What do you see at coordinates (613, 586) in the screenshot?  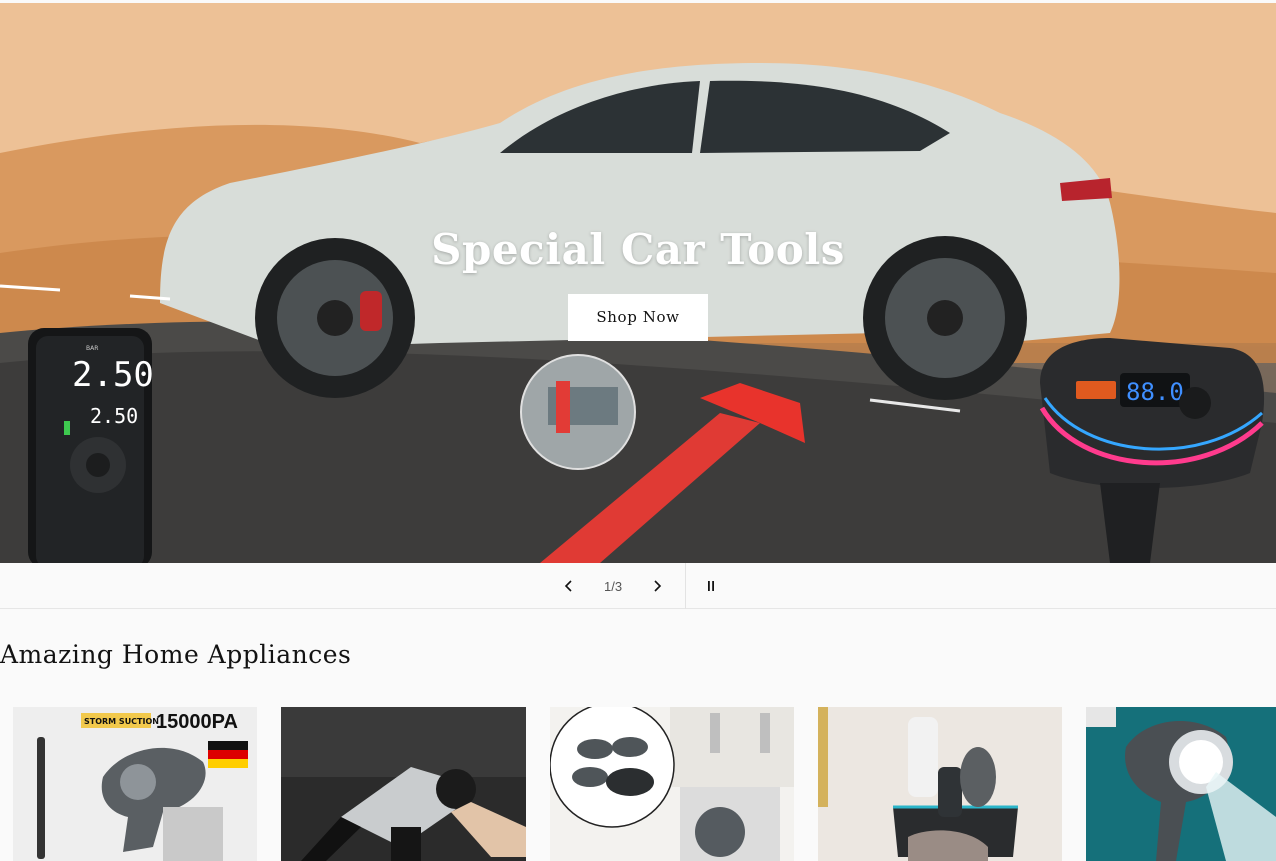 I see `slide-counter: 1/3` at bounding box center [613, 586].